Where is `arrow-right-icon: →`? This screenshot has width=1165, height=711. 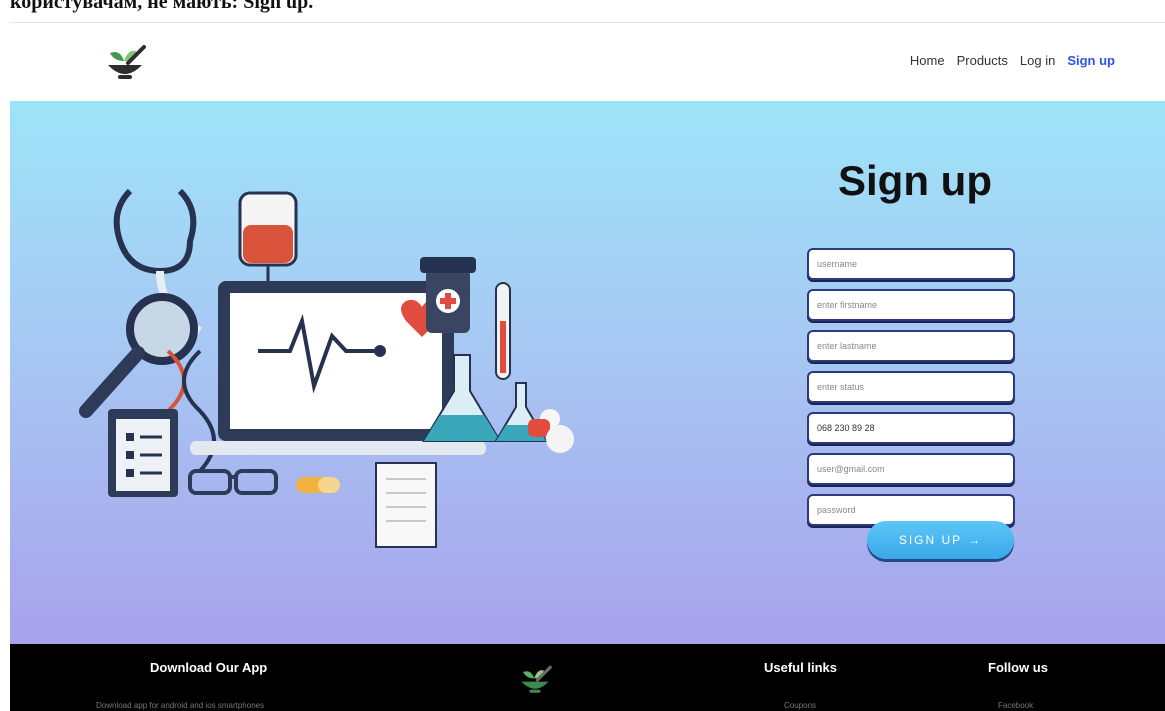 arrow-right-icon: → is located at coordinates (975, 540).